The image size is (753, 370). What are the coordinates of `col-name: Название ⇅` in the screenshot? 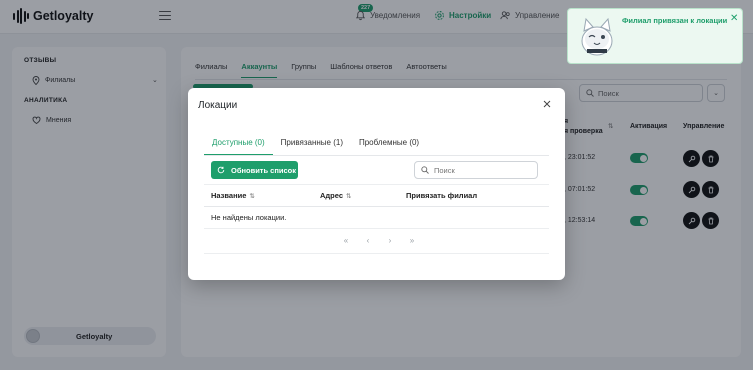 It's located at (233, 195).